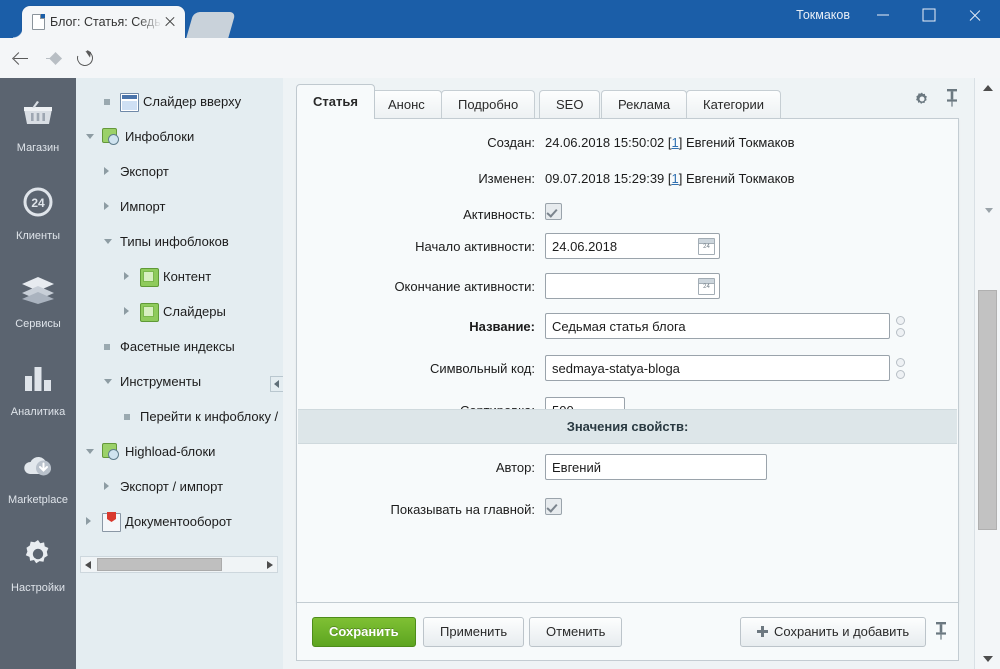 This screenshot has width=1000, height=669. I want to click on clients-24-icon: 24, so click(38, 202).